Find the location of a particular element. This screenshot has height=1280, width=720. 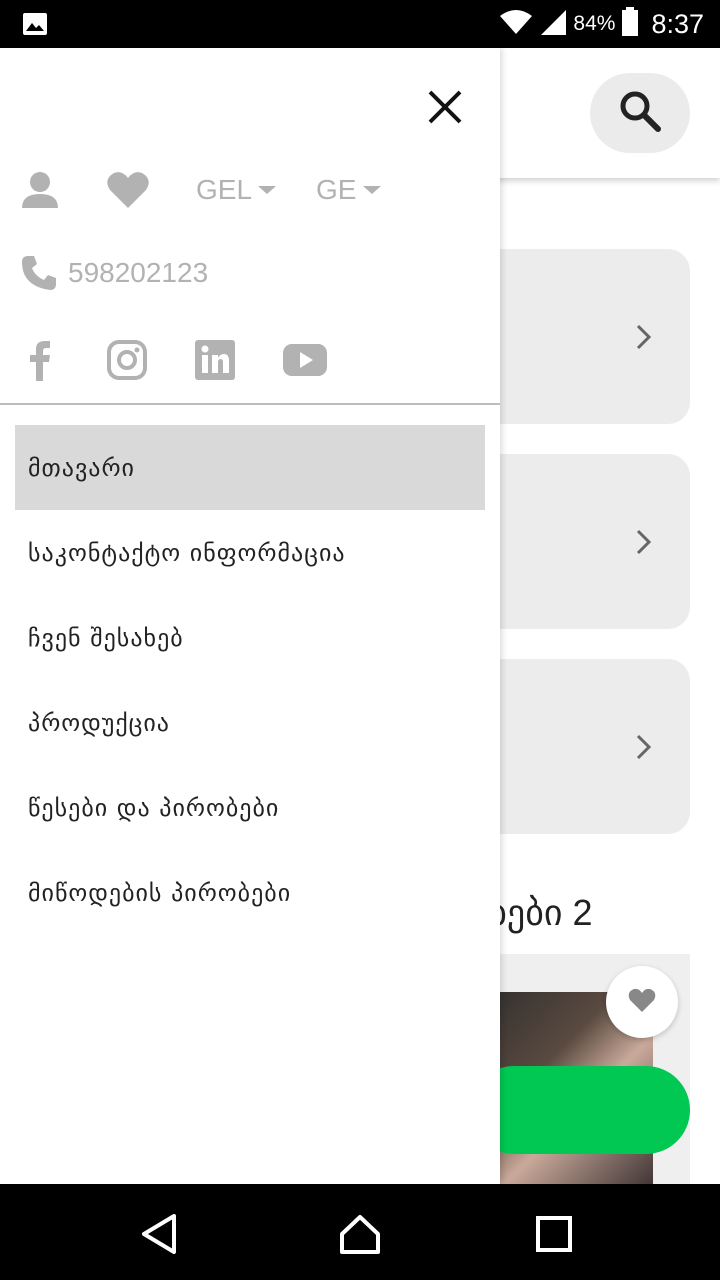

status-bar: 84% 8:37 is located at coordinates (360, 24).